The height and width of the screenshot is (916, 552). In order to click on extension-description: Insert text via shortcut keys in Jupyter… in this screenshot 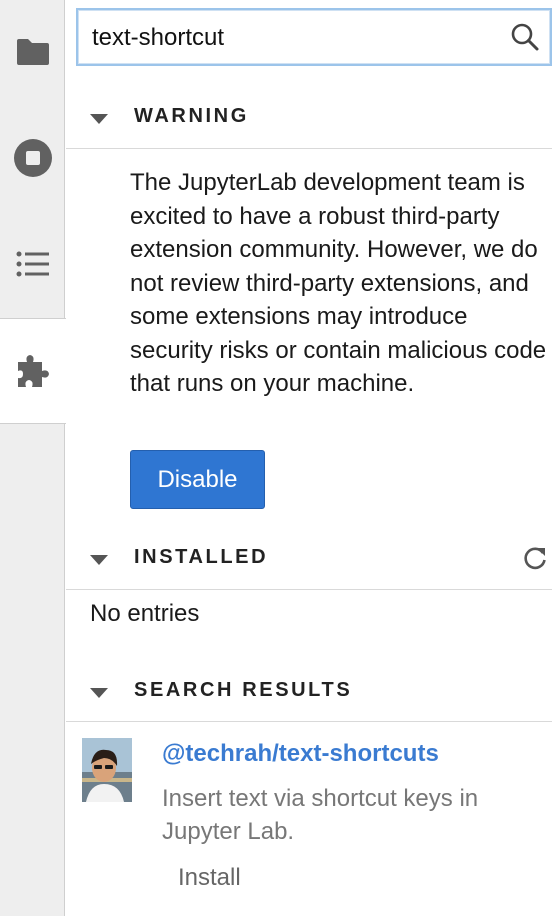, I will do `click(320, 815)`.